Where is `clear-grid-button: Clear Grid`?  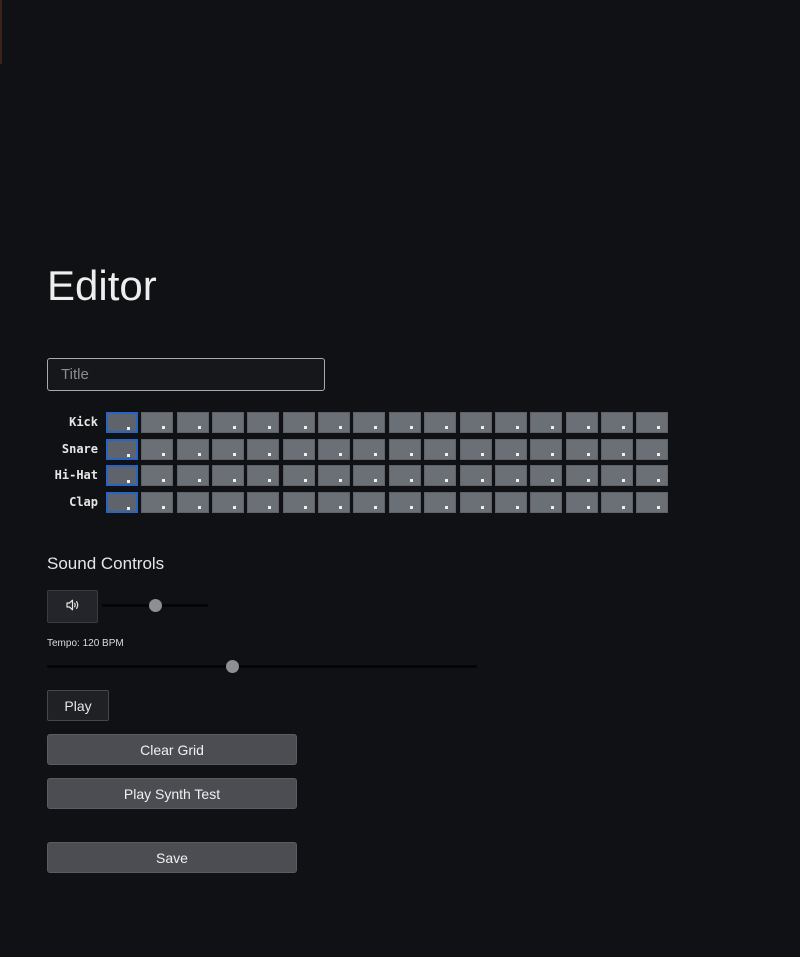 clear-grid-button: Clear Grid is located at coordinates (172, 749).